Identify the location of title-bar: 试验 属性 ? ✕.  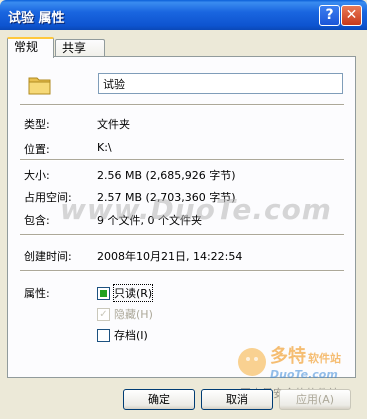
(183, 15).